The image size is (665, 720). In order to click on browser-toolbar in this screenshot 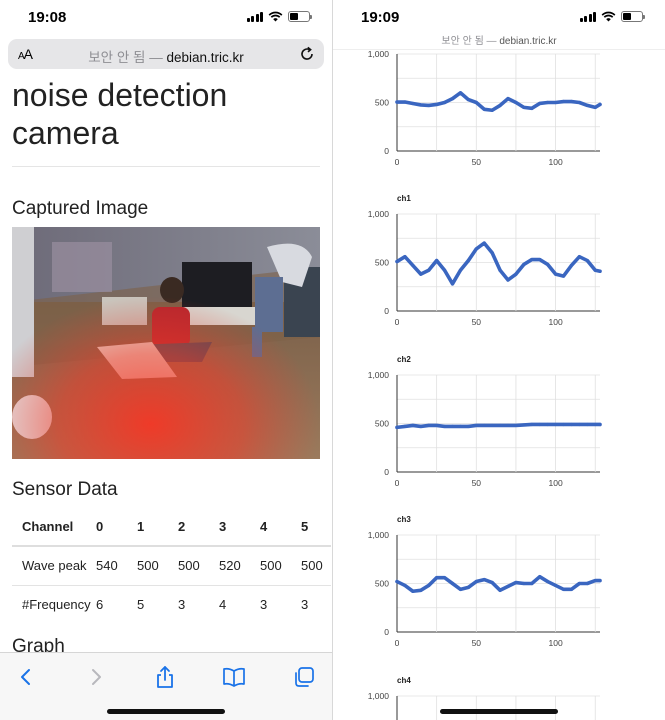, I will do `click(166, 686)`.